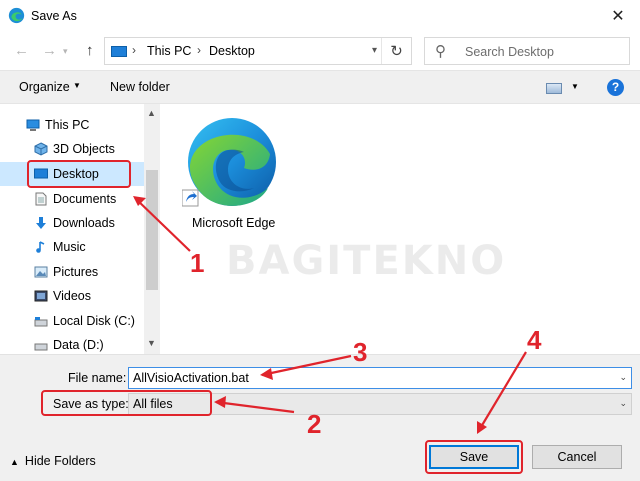 The height and width of the screenshot is (481, 640). What do you see at coordinates (85, 199) in the screenshot?
I see `nav-label: Documents` at bounding box center [85, 199].